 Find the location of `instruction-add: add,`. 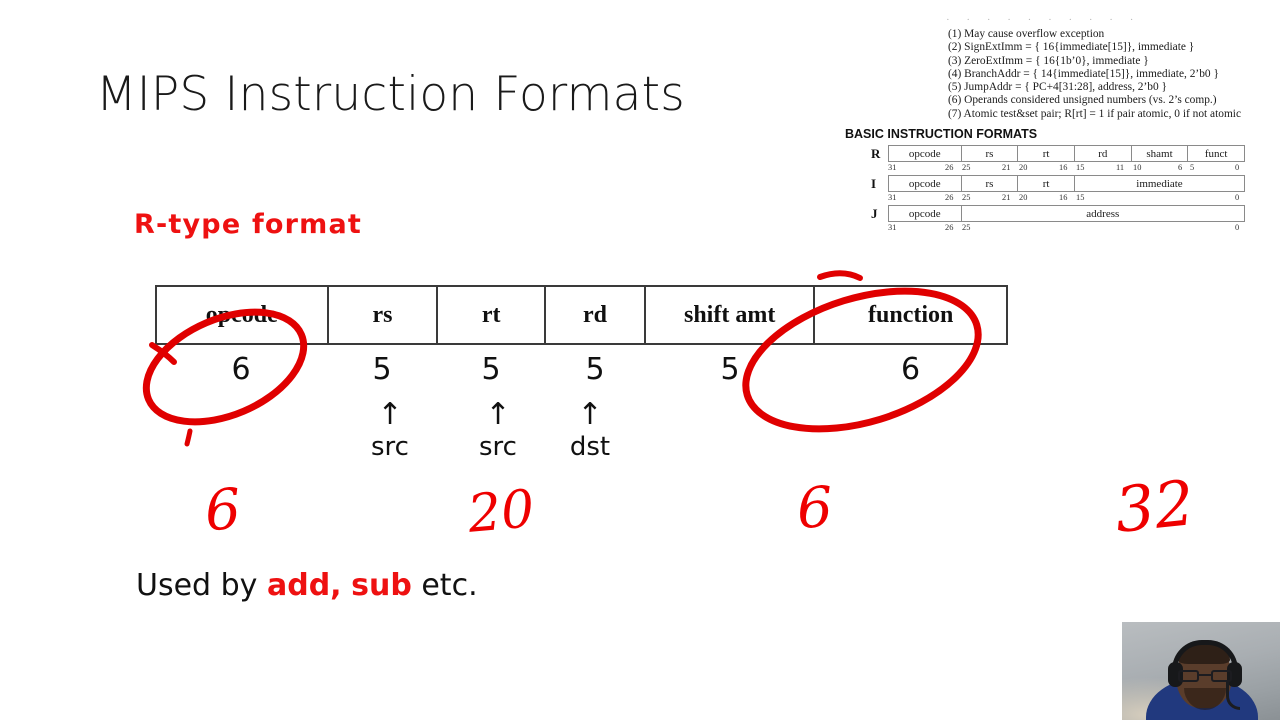

instruction-add: add, is located at coordinates (304, 585).